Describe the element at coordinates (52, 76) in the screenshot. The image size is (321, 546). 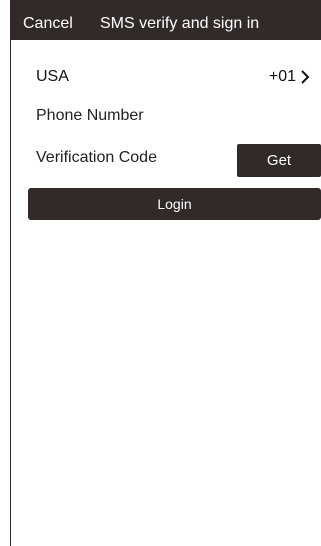
I see `country-name: USA` at that location.